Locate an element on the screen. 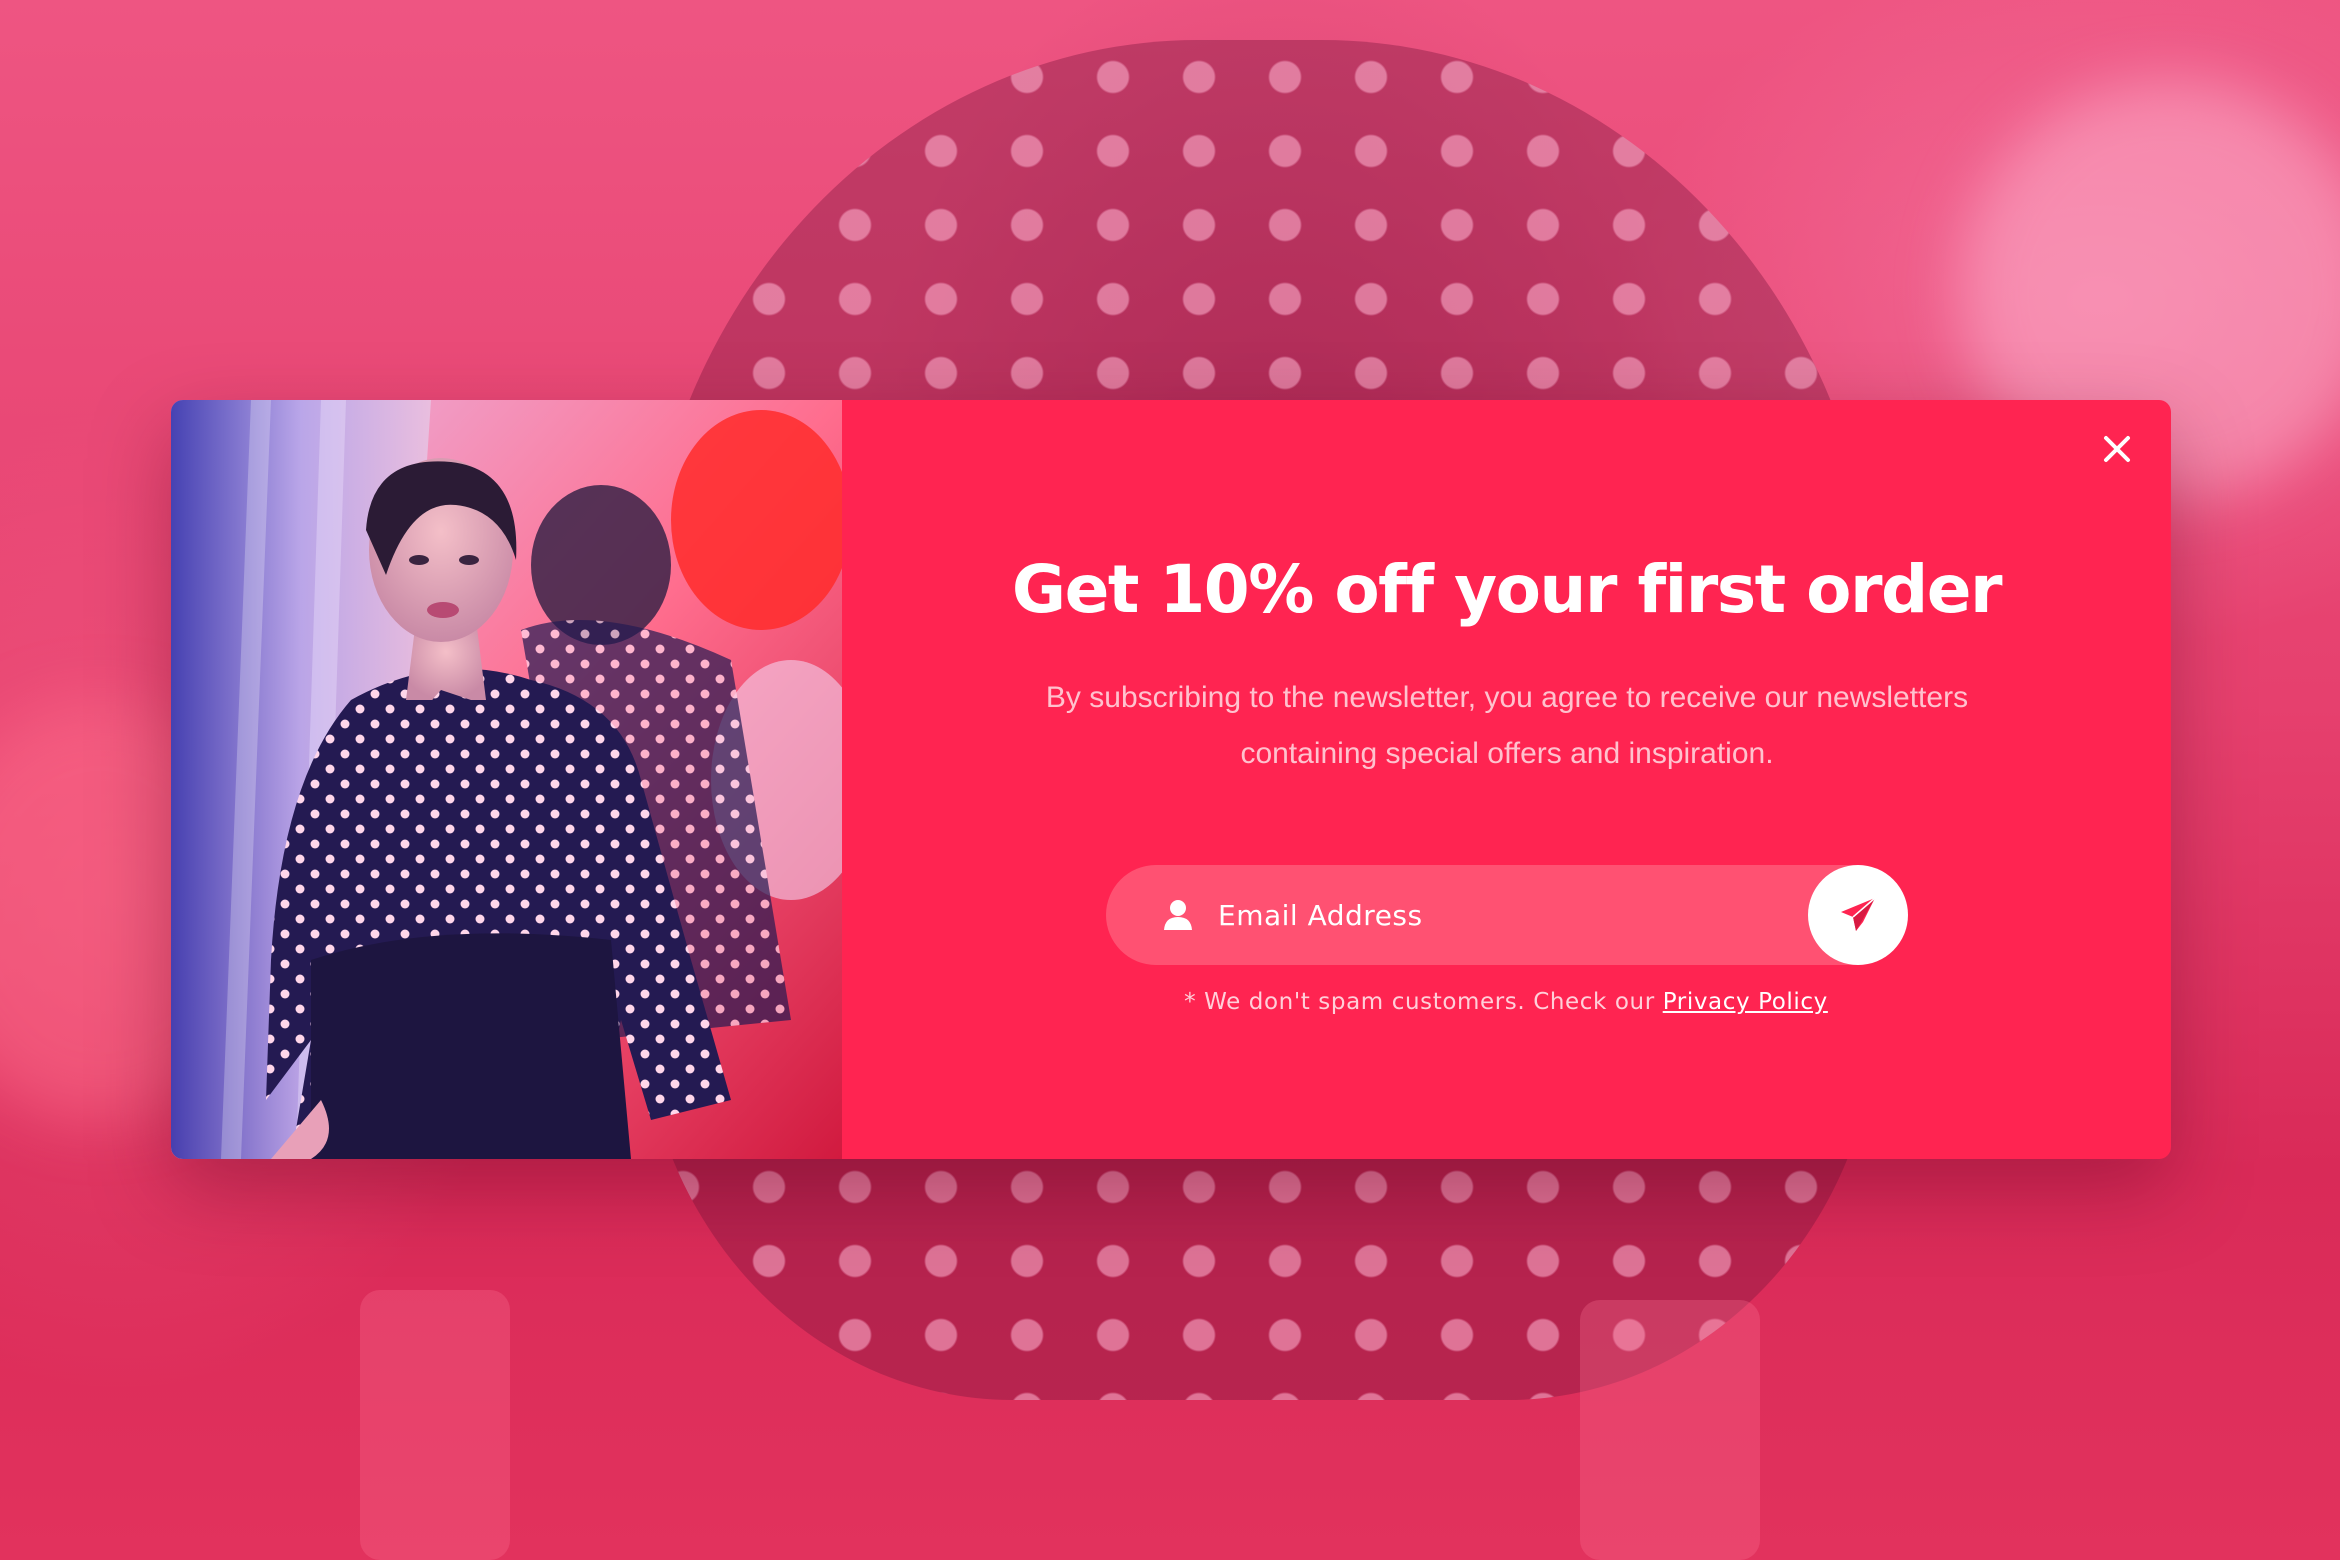 The image size is (2340, 1560). close-button is located at coordinates (2117, 449).